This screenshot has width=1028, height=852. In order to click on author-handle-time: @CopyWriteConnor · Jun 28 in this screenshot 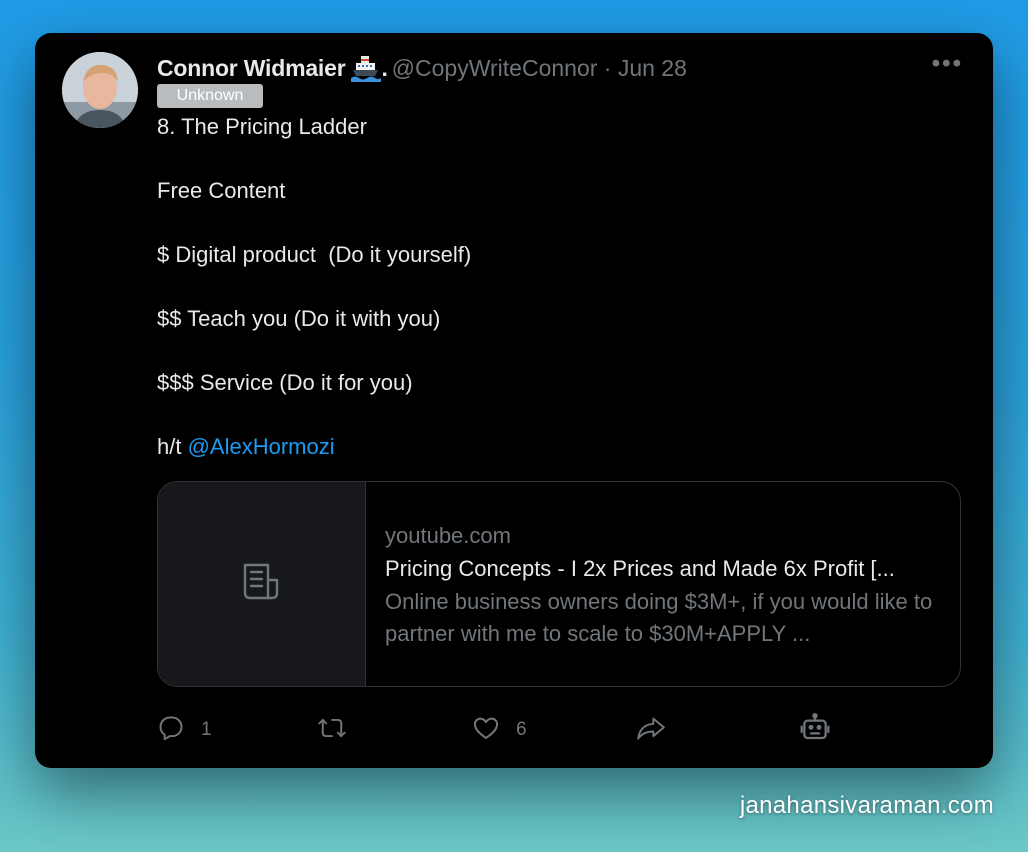, I will do `click(539, 68)`.